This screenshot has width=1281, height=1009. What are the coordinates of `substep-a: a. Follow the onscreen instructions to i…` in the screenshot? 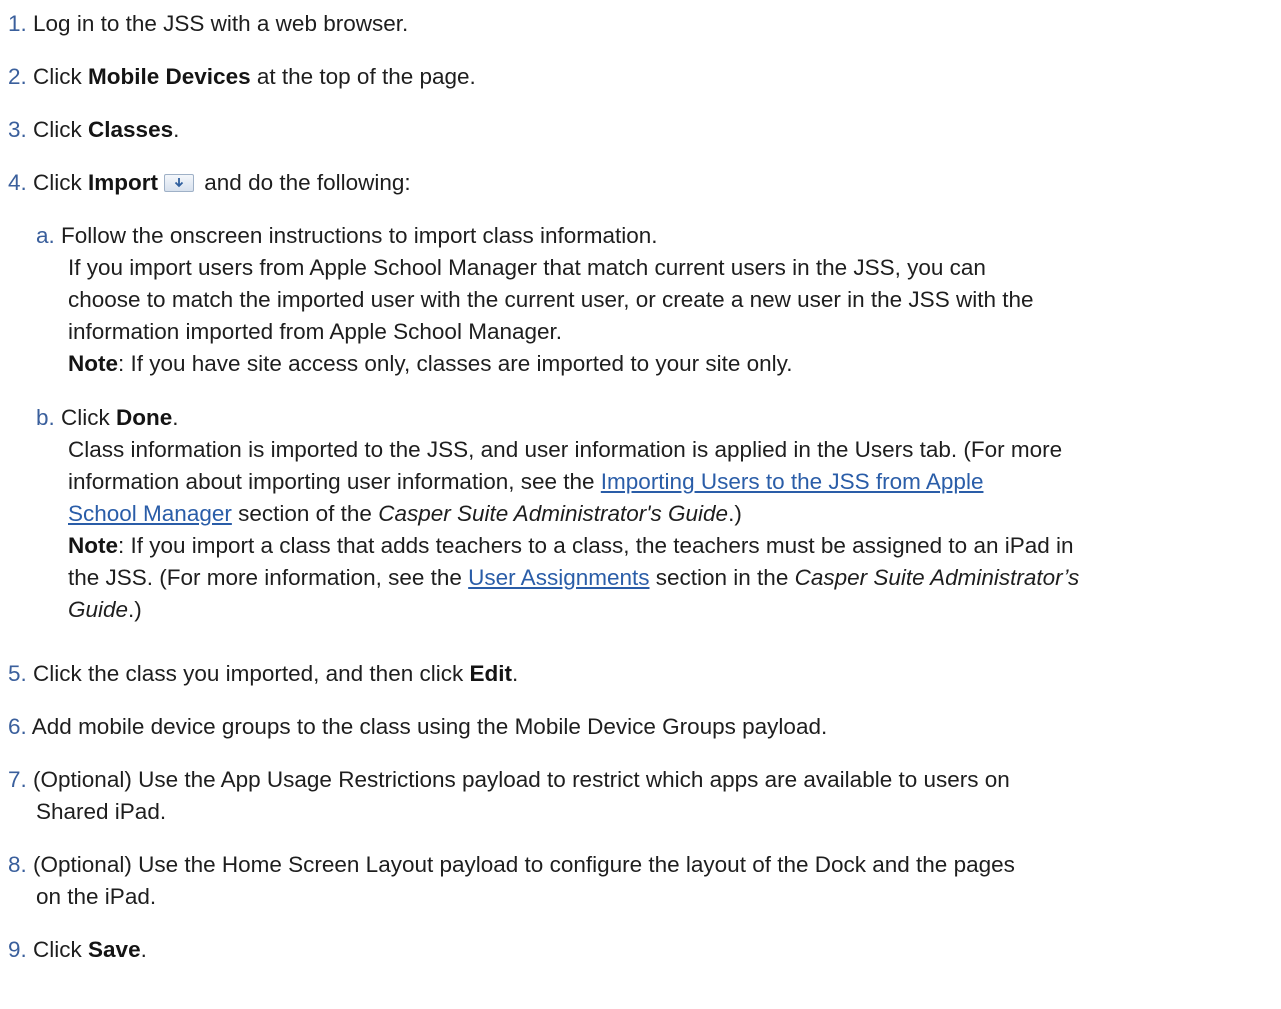 It's located at (347, 236).